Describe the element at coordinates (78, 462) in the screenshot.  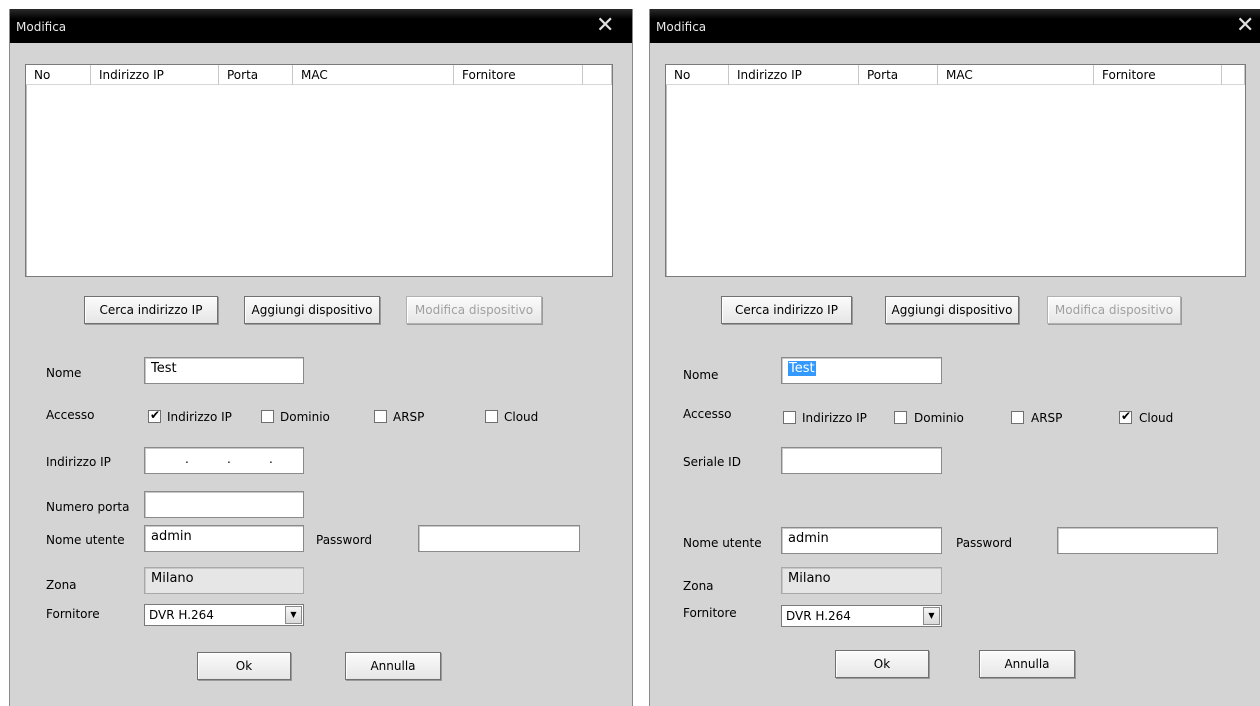
I see `ip-address-label: Indirizzo IP` at that location.